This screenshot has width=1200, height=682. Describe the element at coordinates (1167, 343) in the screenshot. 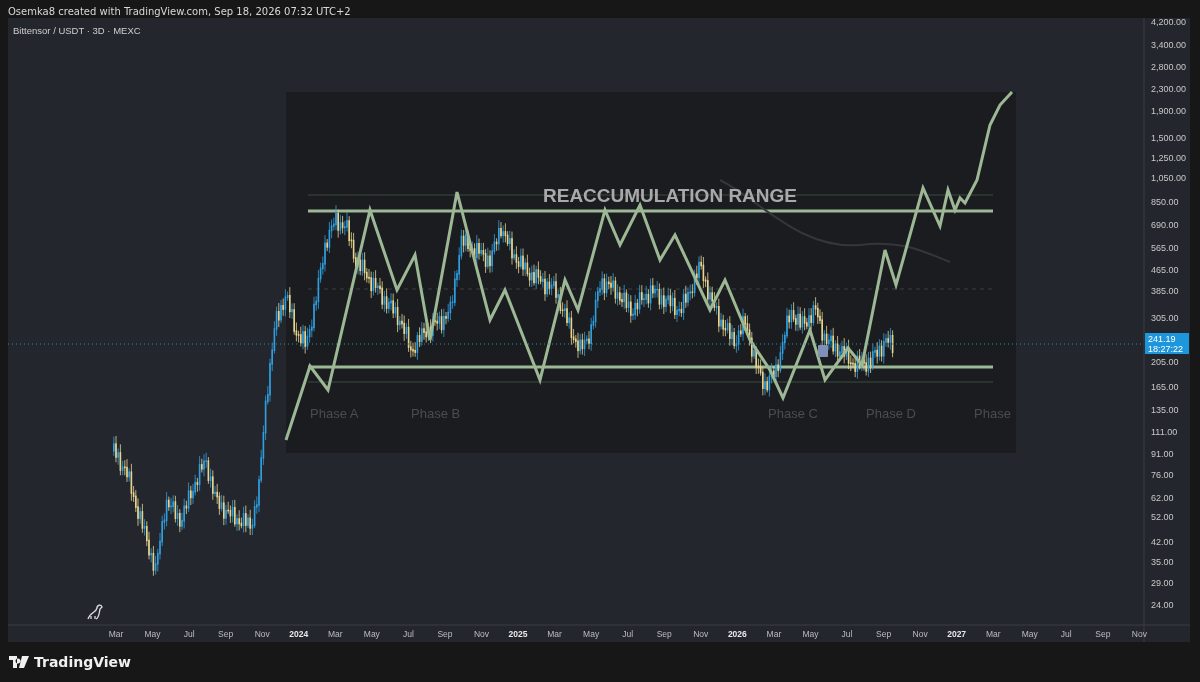

I see `last-price-tag: 241.19 18:27:22` at that location.